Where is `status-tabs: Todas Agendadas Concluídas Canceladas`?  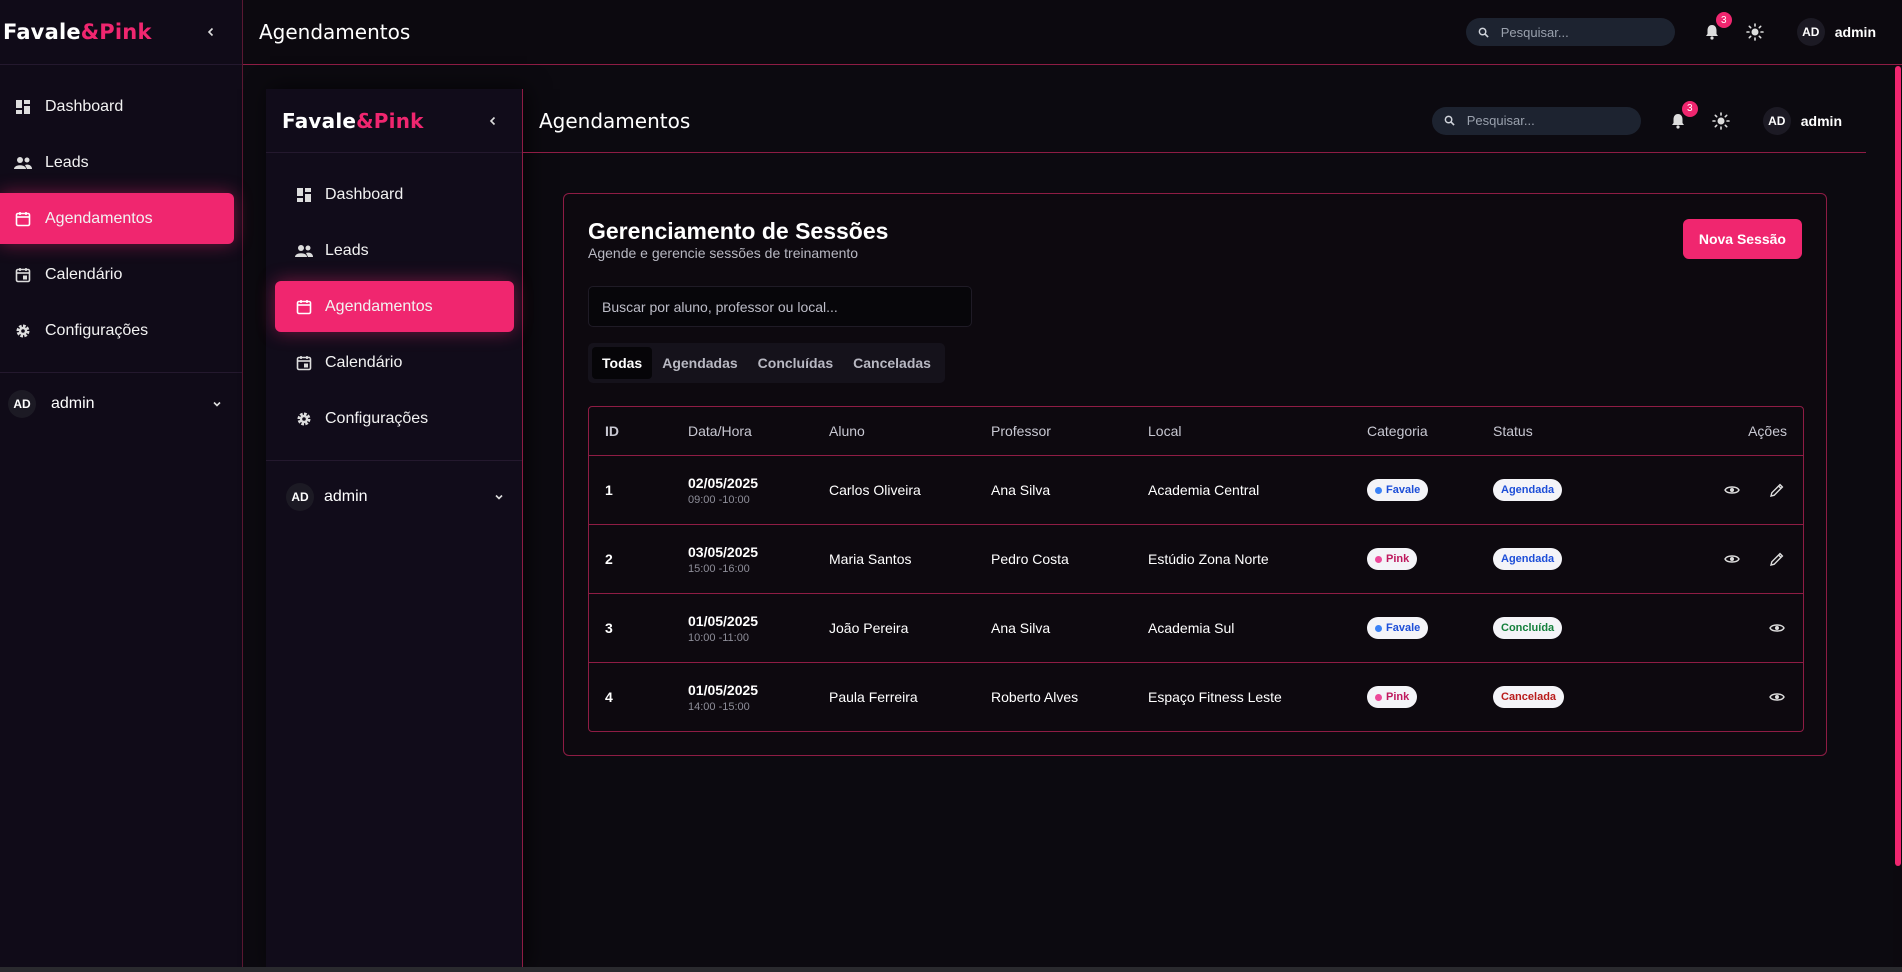
status-tabs: Todas Agendadas Concluídas Canceladas is located at coordinates (766, 363).